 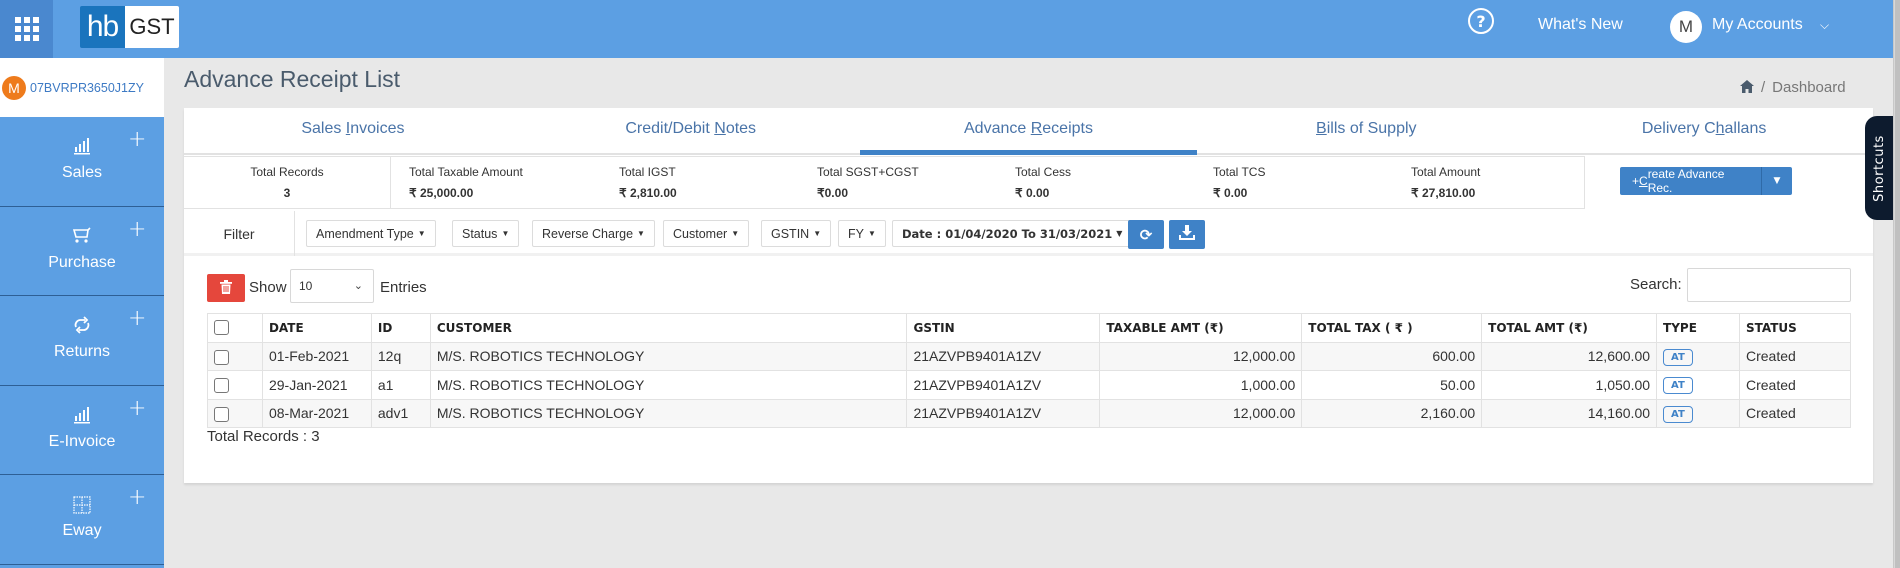 What do you see at coordinates (1201, 328) in the screenshot?
I see `column-taxable-amt: TAXABLE AMT (₹)` at bounding box center [1201, 328].